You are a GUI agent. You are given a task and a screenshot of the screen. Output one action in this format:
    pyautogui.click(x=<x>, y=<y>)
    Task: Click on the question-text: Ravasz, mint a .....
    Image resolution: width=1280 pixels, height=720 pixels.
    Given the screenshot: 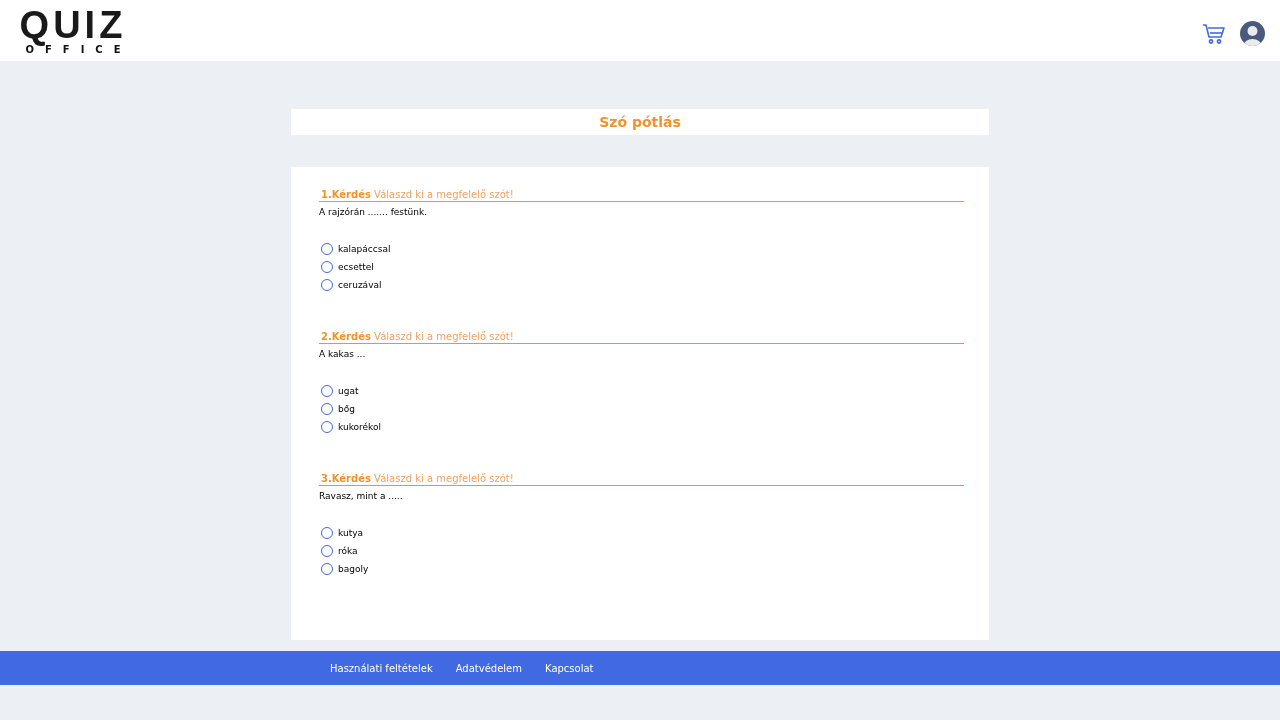 What is the action you would take?
    pyautogui.click(x=361, y=496)
    